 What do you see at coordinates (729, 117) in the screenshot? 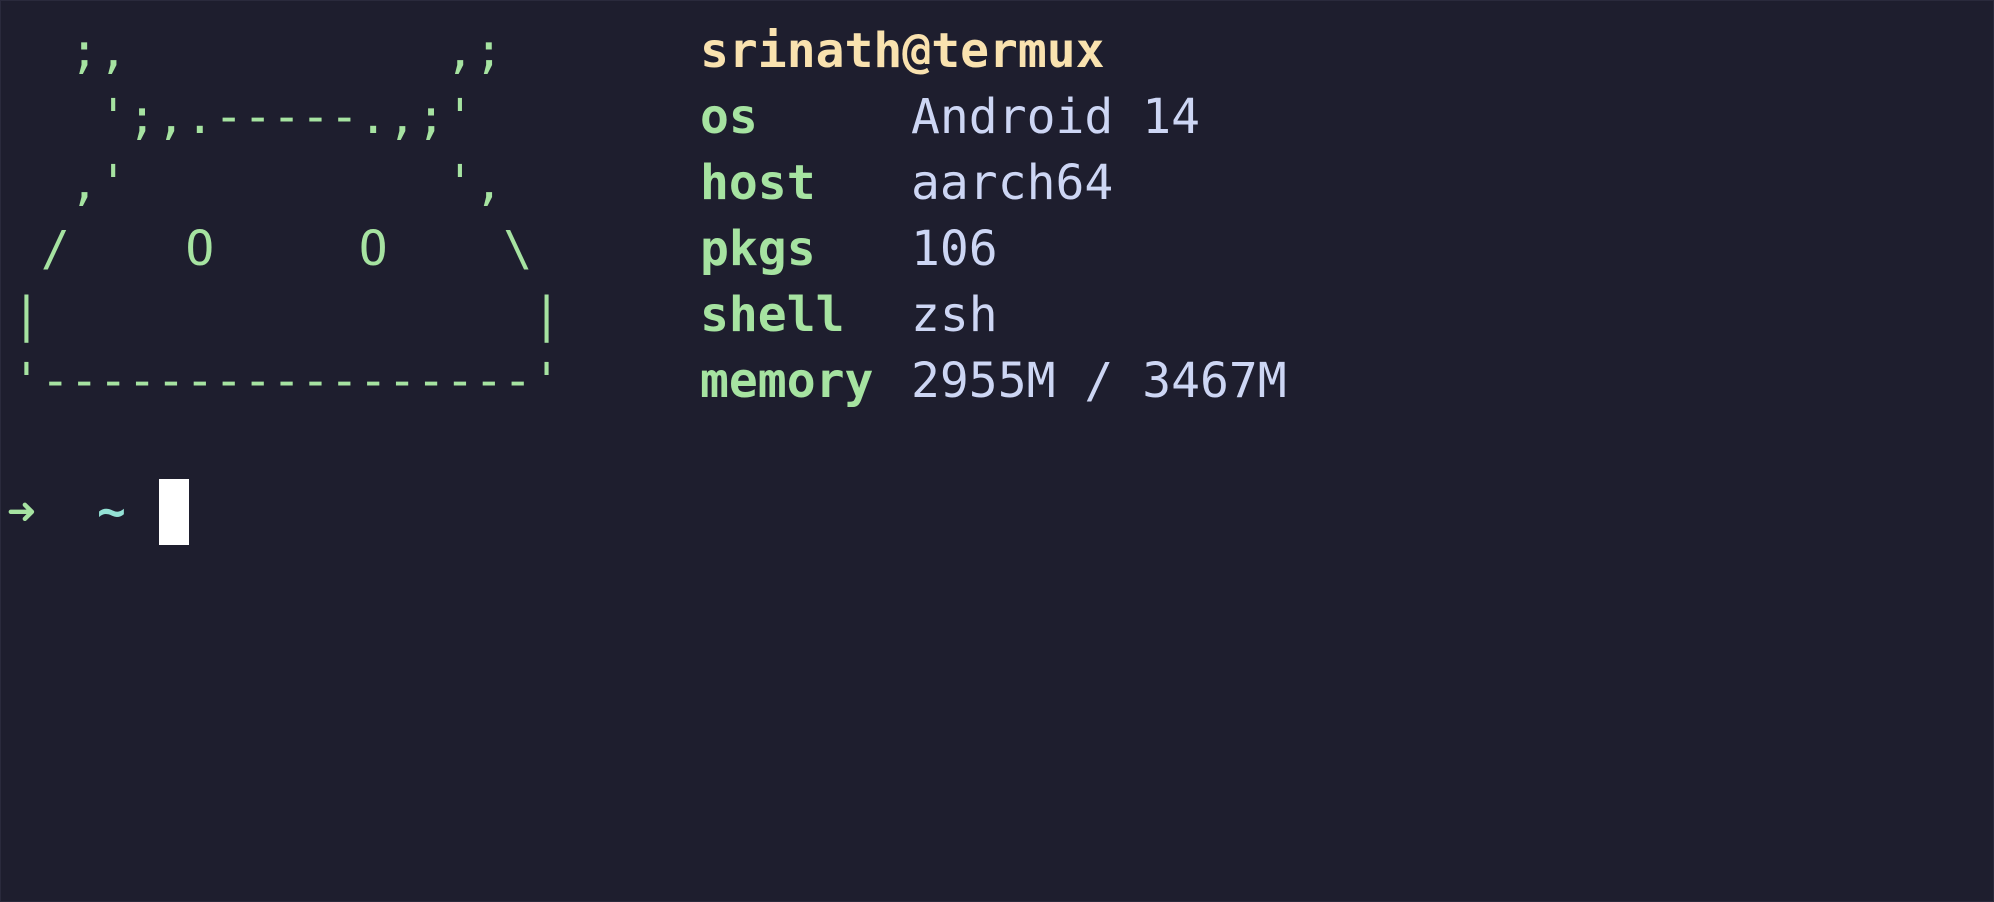
I see `info-key: os` at bounding box center [729, 117].